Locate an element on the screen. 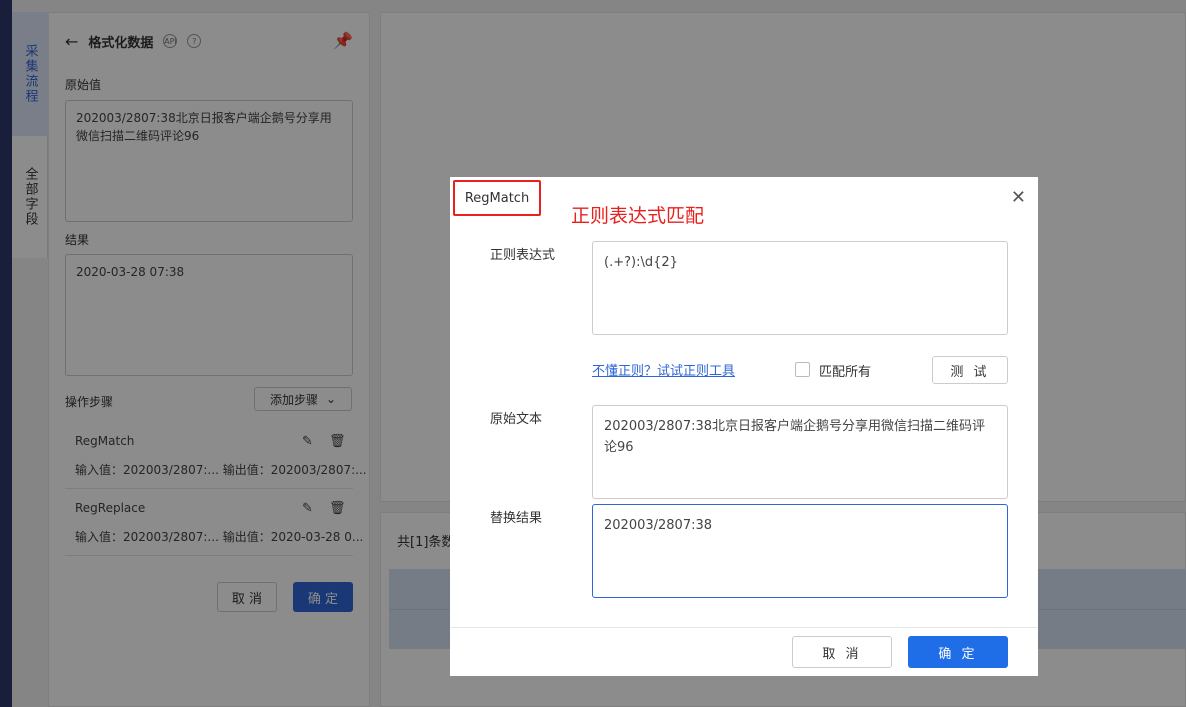  source-text-label: 原始文本 is located at coordinates (516, 419).